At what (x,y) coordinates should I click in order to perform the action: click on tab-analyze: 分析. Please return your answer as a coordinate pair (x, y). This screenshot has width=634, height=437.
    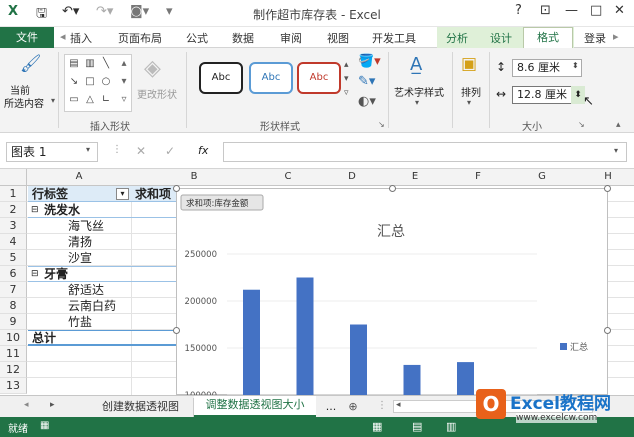
    Looking at the image, I should click on (457, 38).